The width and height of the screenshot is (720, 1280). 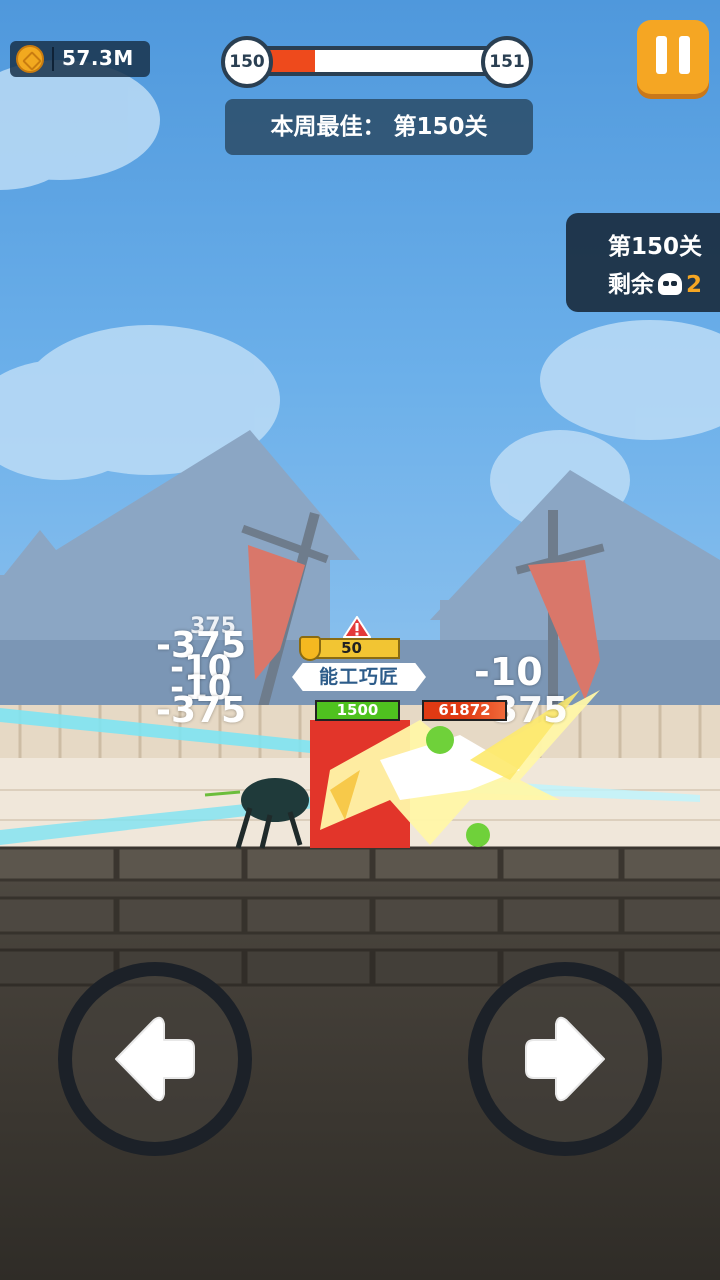 I want to click on stage-info-panel: 第150关 剩余 2, so click(x=643, y=262).